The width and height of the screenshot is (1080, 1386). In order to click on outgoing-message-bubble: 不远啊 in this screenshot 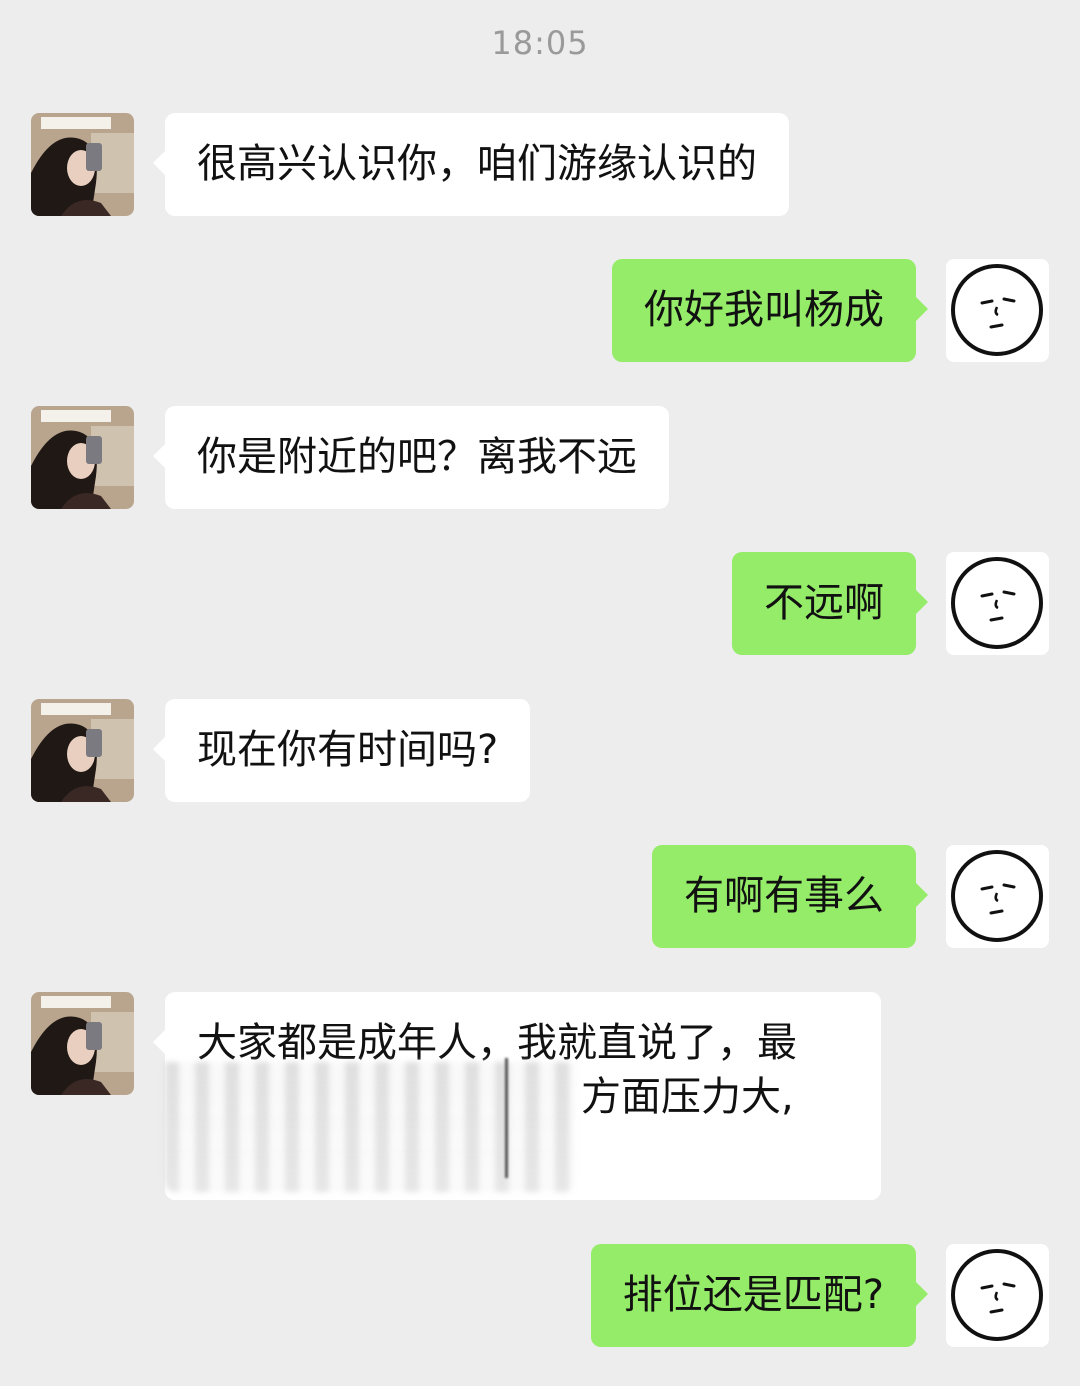, I will do `click(830, 603)`.